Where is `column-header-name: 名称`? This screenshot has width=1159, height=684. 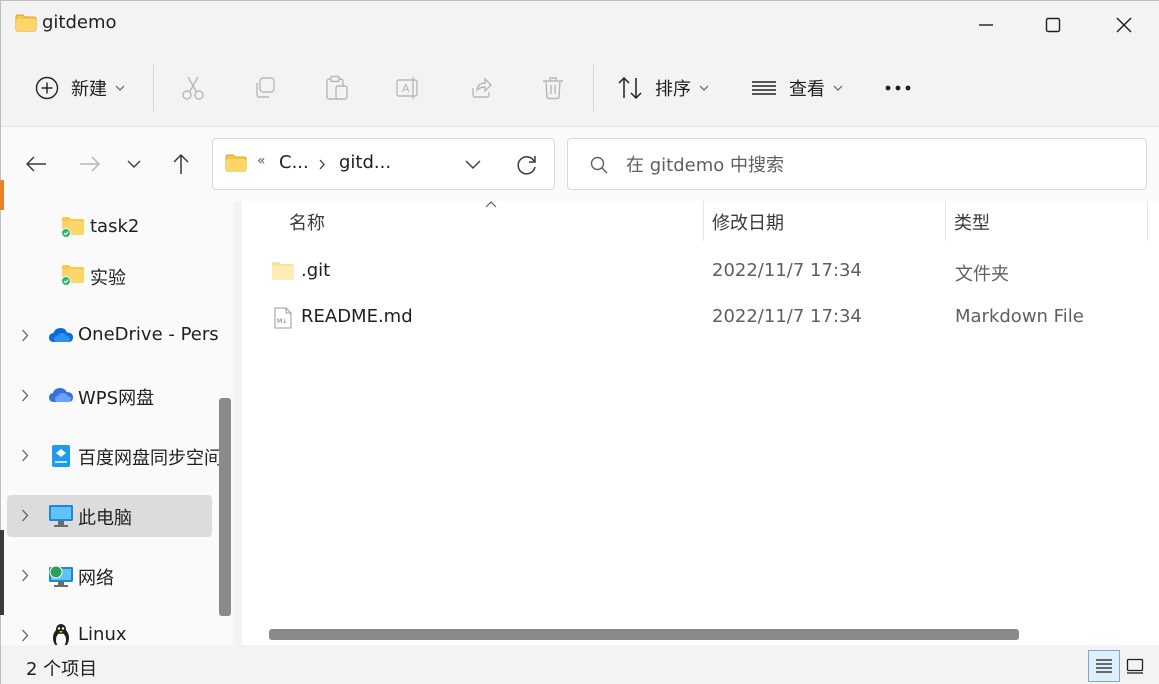 column-header-name: 名称 is located at coordinates (307, 222).